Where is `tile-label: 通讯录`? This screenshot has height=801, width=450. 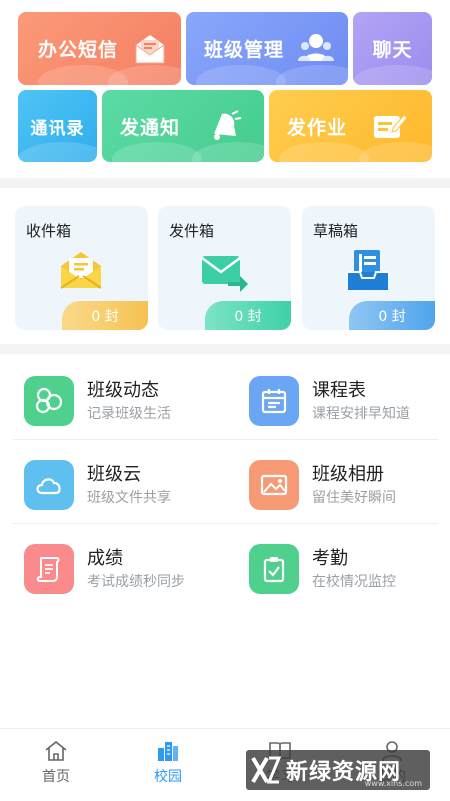 tile-label: 通讯录 is located at coordinates (57, 128).